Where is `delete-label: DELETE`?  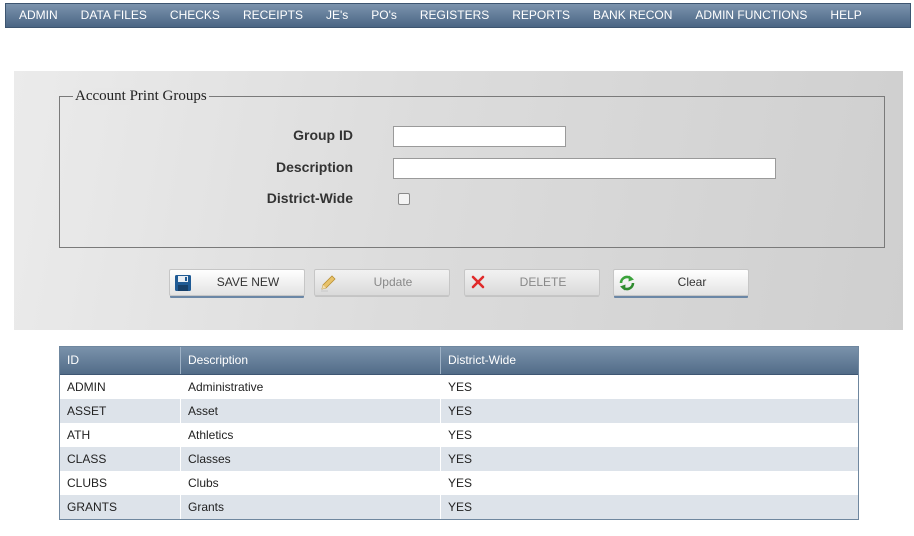
delete-label: DELETE is located at coordinates (543, 282).